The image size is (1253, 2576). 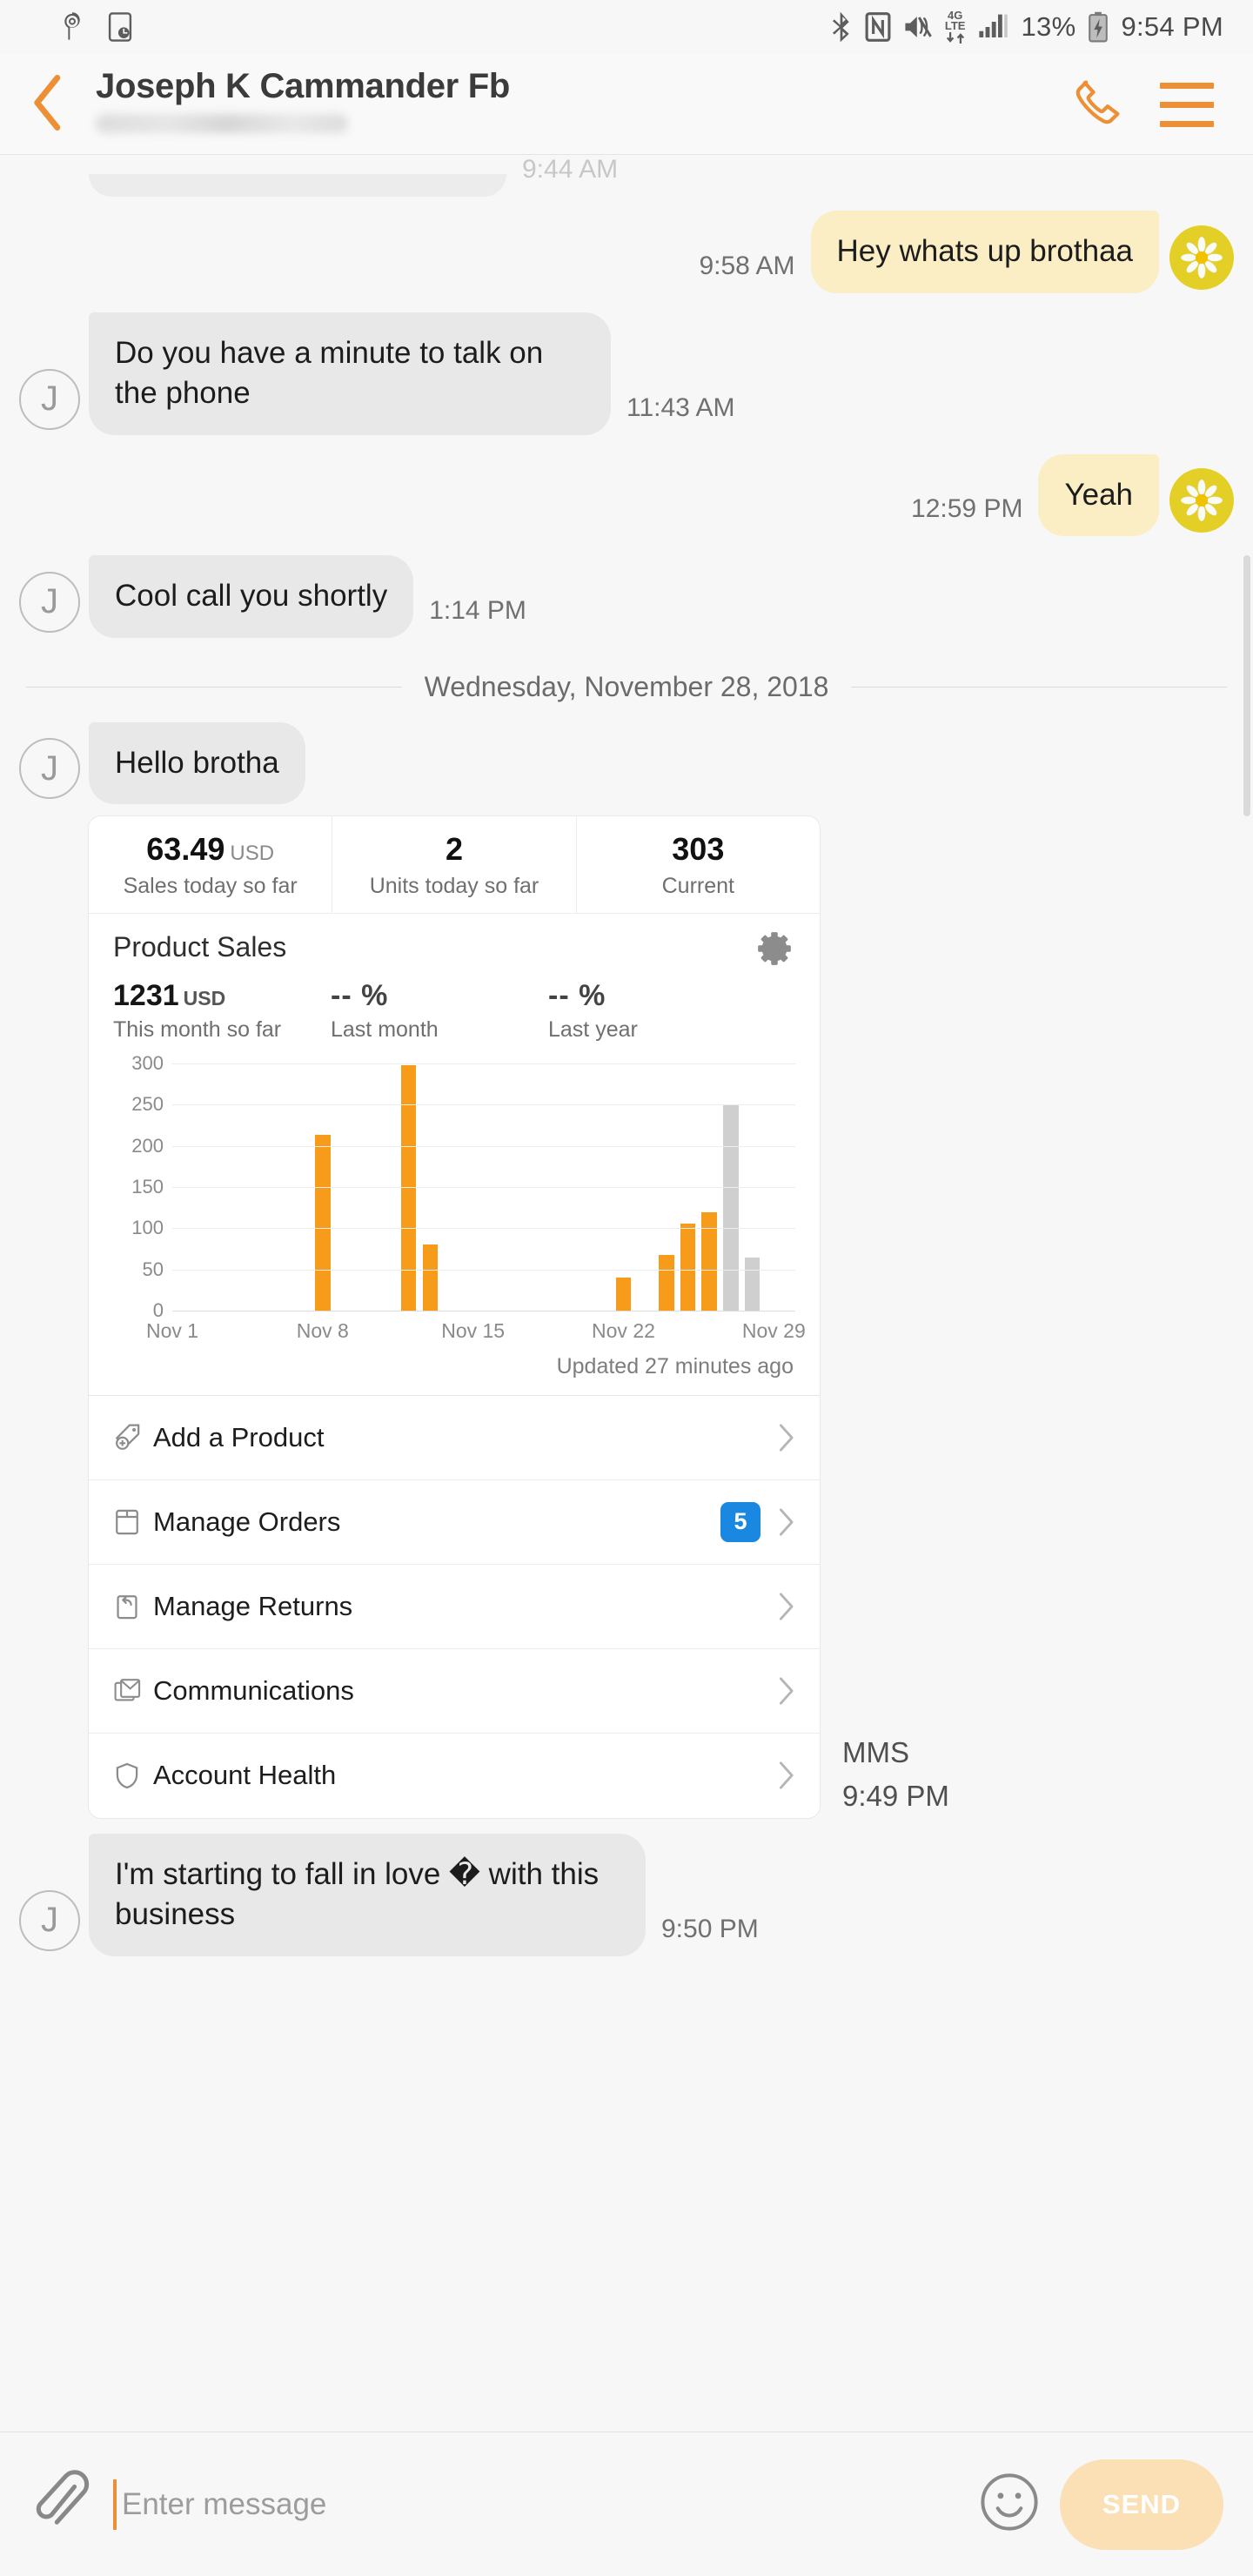 What do you see at coordinates (538, 2505) in the screenshot?
I see `message-input-field: Enter message` at bounding box center [538, 2505].